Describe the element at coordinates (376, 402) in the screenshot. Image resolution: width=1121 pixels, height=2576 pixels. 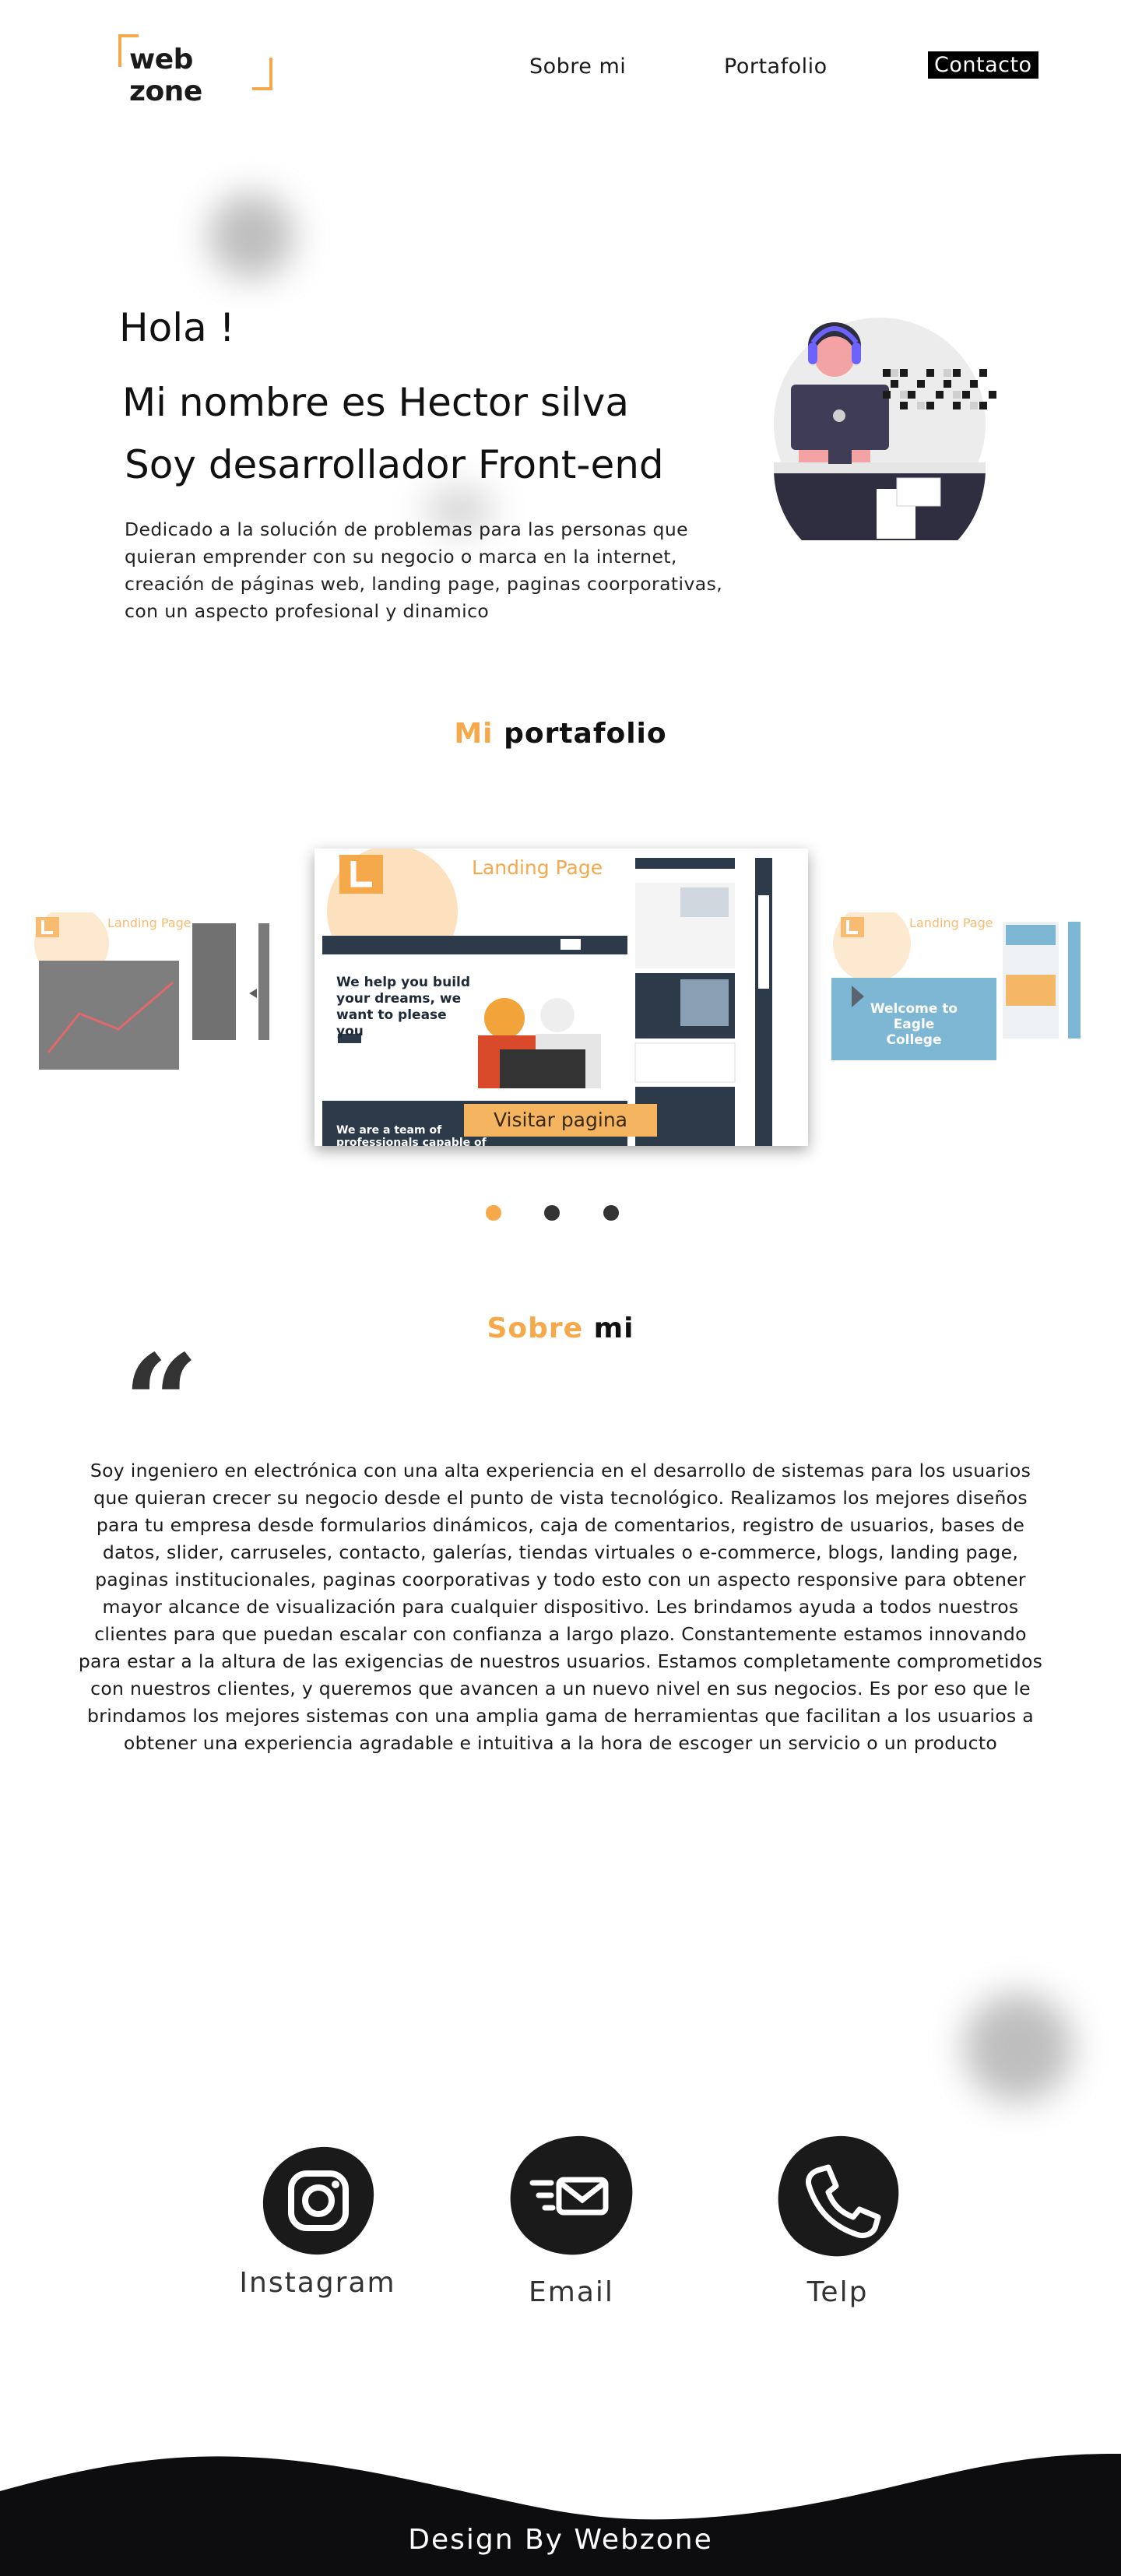
I see `hero-name: Mi nombre es Hector silva` at that location.